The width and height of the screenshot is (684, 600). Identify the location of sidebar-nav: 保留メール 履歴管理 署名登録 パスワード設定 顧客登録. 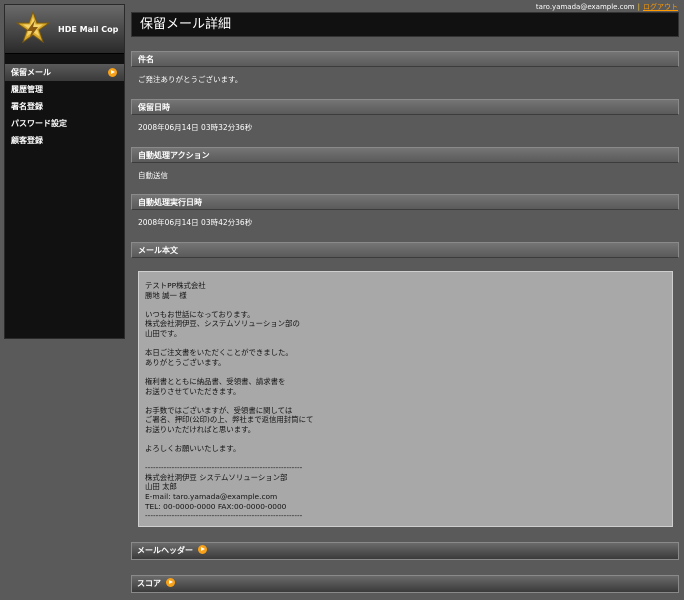
(64, 106).